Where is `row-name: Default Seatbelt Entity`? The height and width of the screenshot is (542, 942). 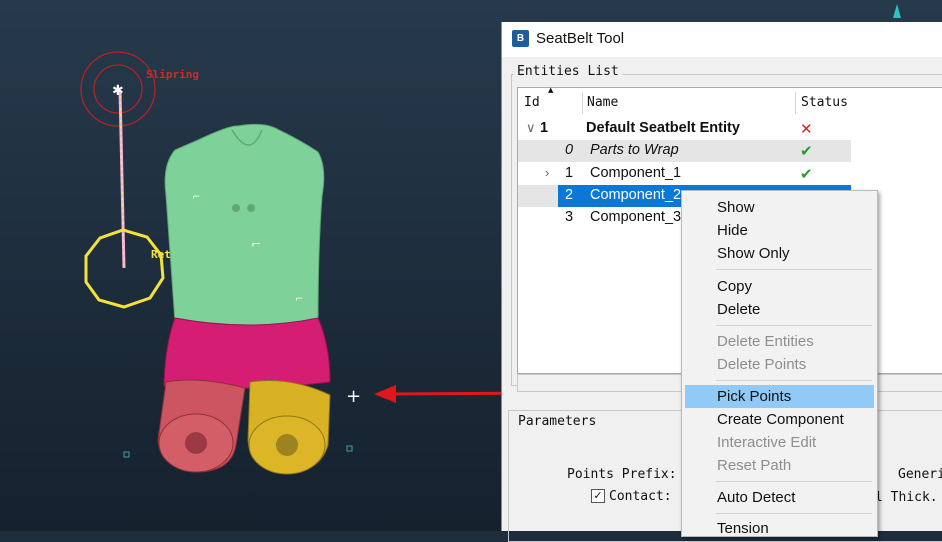 row-name: Default Seatbelt Entity is located at coordinates (663, 128).